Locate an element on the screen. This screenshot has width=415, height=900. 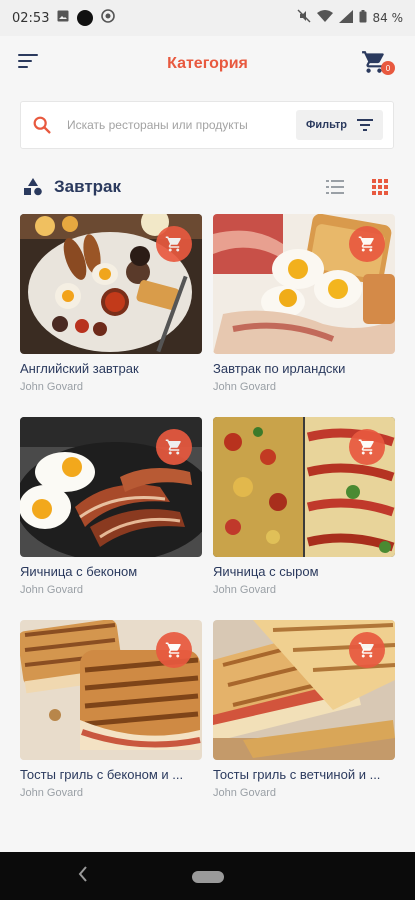
home-pill-button is located at coordinates (208, 877).